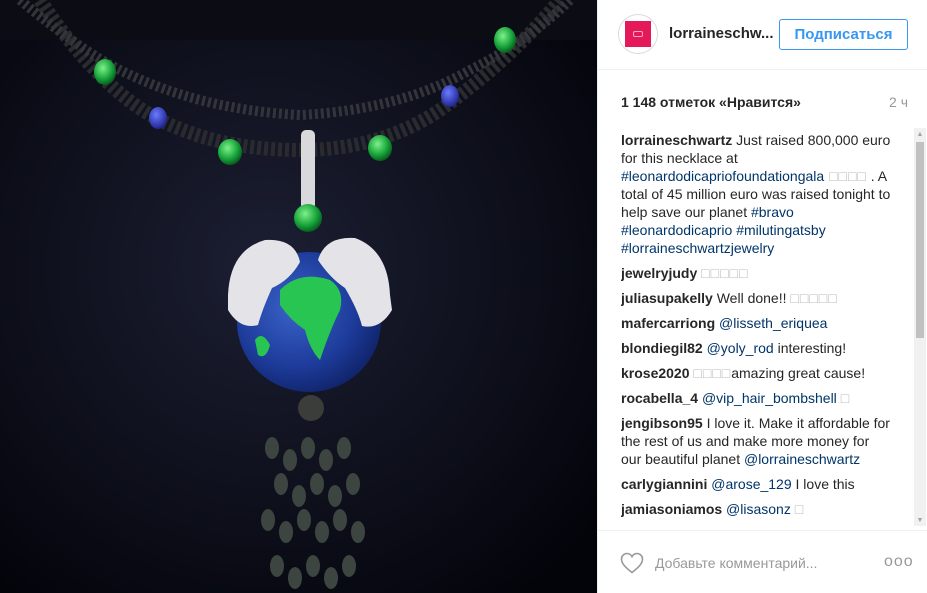 The image size is (927, 593). What do you see at coordinates (802, 459) in the screenshot?
I see `mention-link: @lorraineschwartz` at bounding box center [802, 459].